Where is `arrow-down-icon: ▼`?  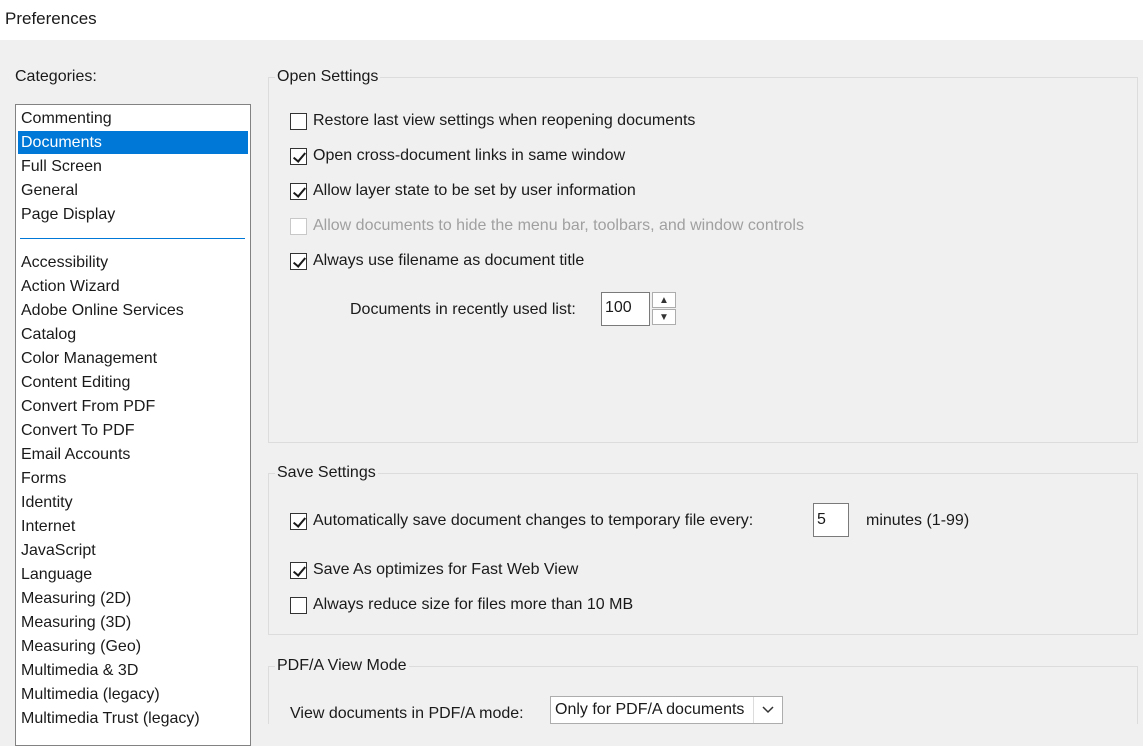
arrow-down-icon: ▼ is located at coordinates (664, 317).